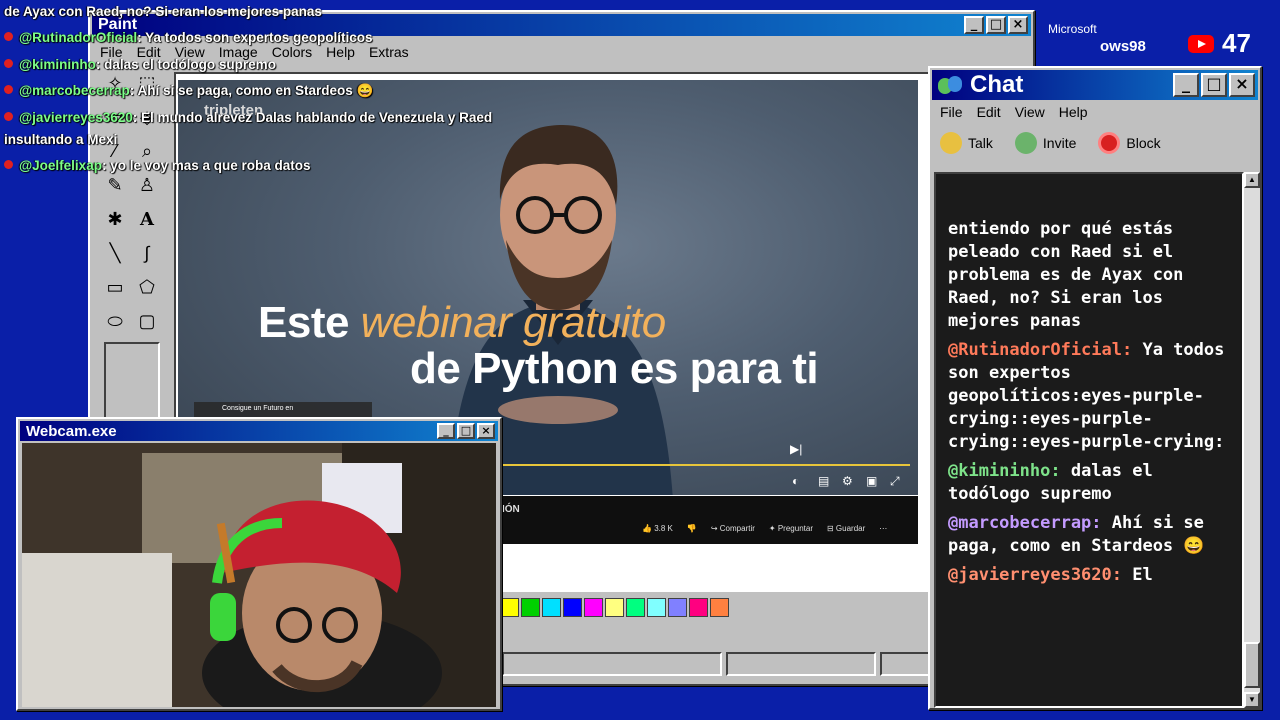 The image size is (1280, 720). I want to click on menu-extras: Extras, so click(389, 52).